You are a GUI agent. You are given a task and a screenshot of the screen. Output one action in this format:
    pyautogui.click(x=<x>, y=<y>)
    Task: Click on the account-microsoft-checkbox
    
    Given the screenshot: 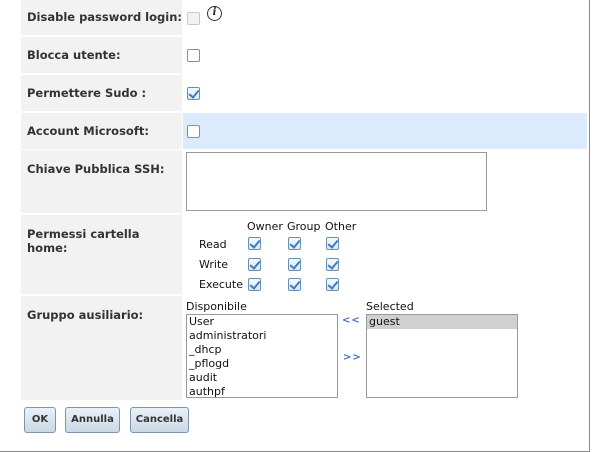 What is the action you would take?
    pyautogui.click(x=193, y=131)
    